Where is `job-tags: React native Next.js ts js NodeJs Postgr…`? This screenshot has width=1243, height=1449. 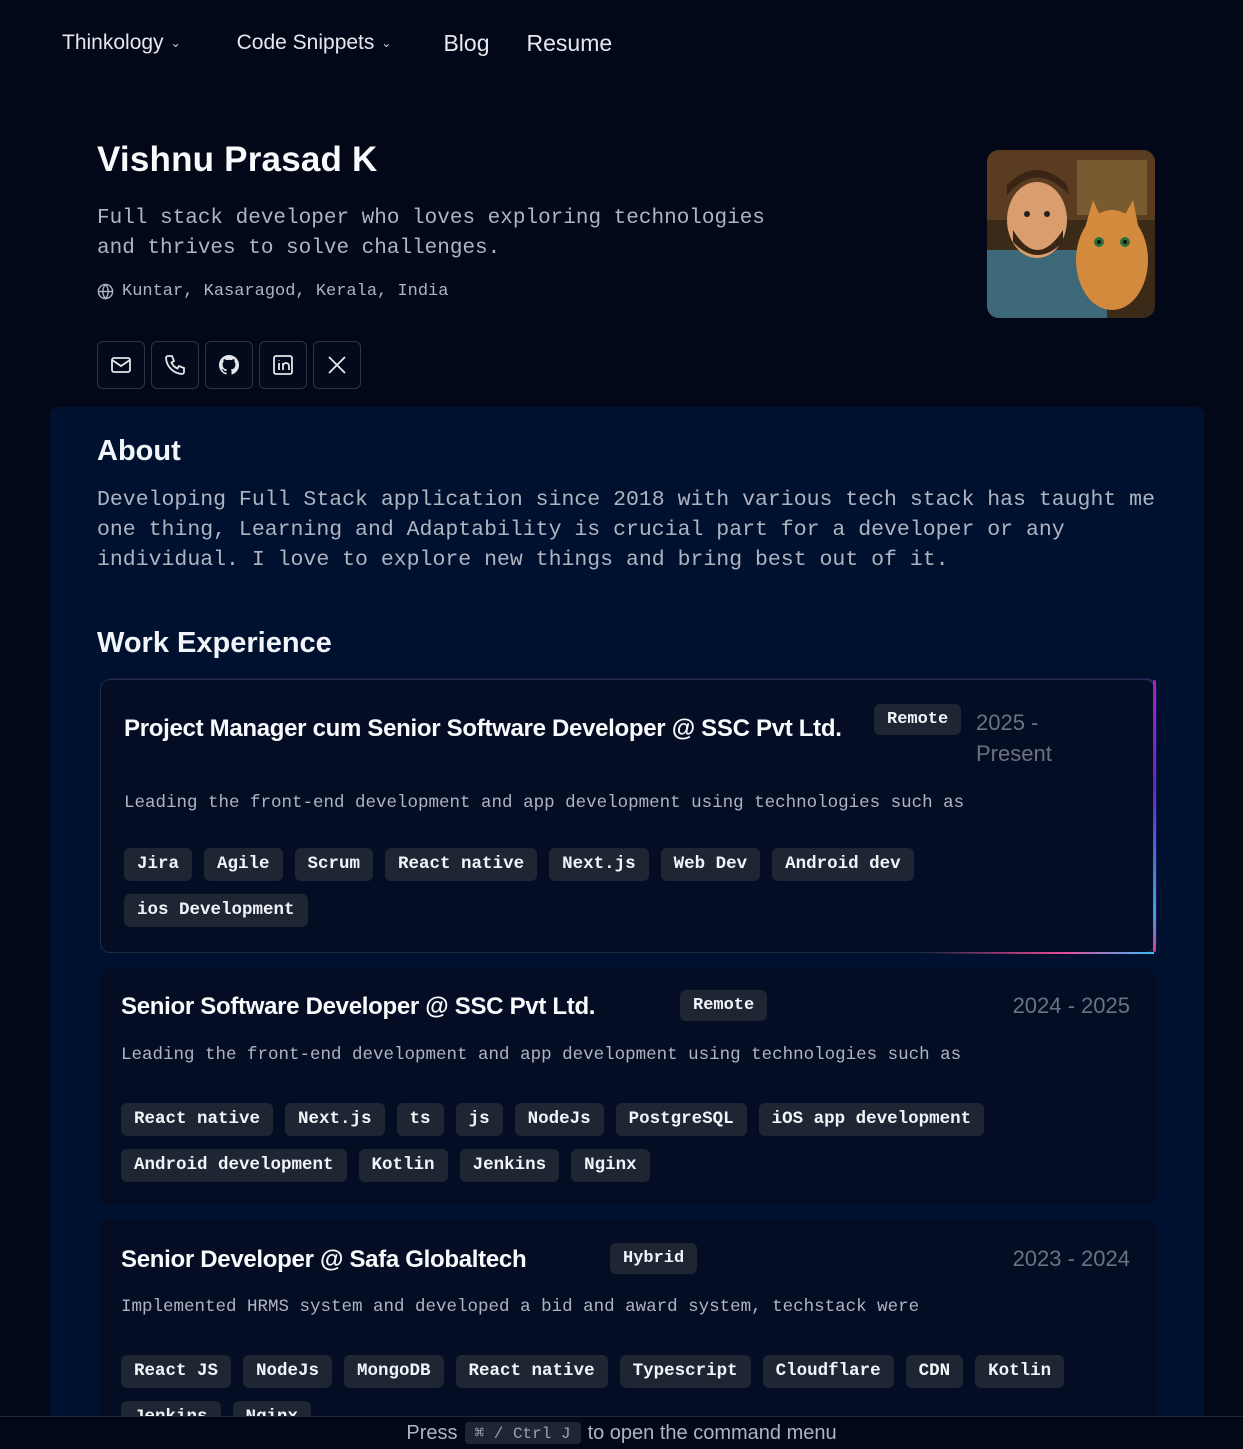
job-tags: React native Next.js ts js NodeJs Postgr… is located at coordinates (581, 1142).